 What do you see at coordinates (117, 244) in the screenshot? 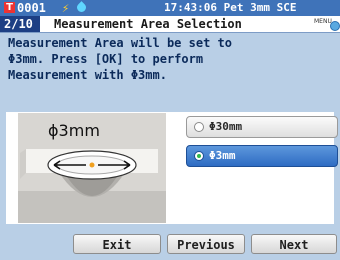
I see `exit-button: Exit` at bounding box center [117, 244].